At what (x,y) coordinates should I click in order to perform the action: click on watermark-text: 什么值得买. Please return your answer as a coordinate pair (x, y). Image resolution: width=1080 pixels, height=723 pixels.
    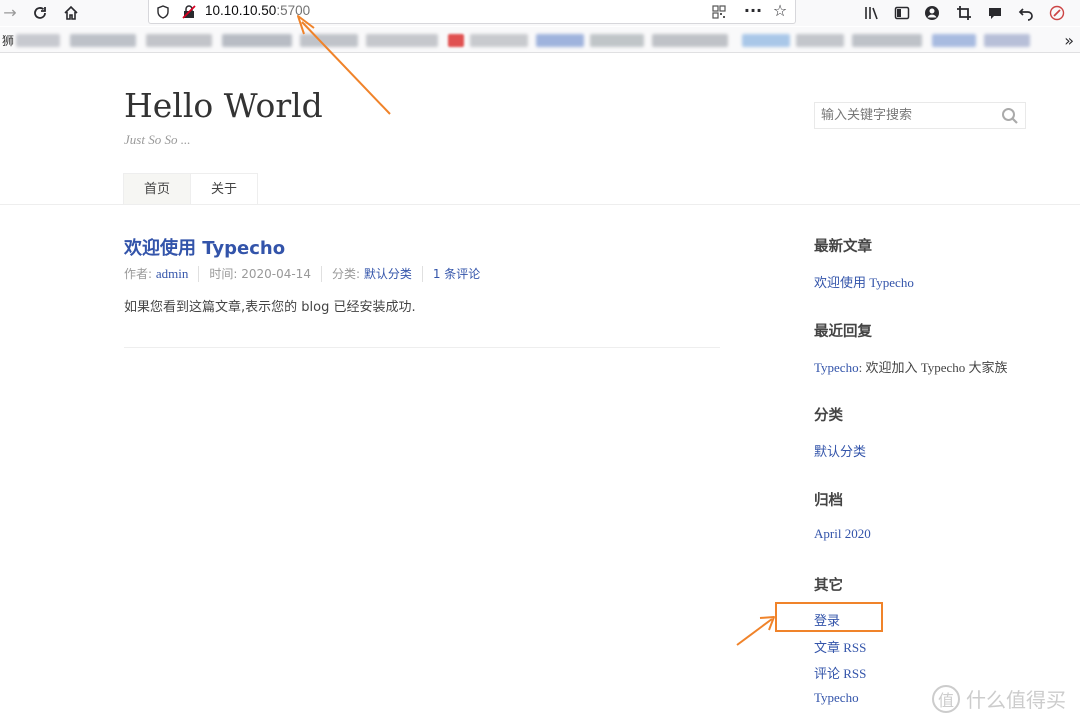
    Looking at the image, I should click on (1016, 700).